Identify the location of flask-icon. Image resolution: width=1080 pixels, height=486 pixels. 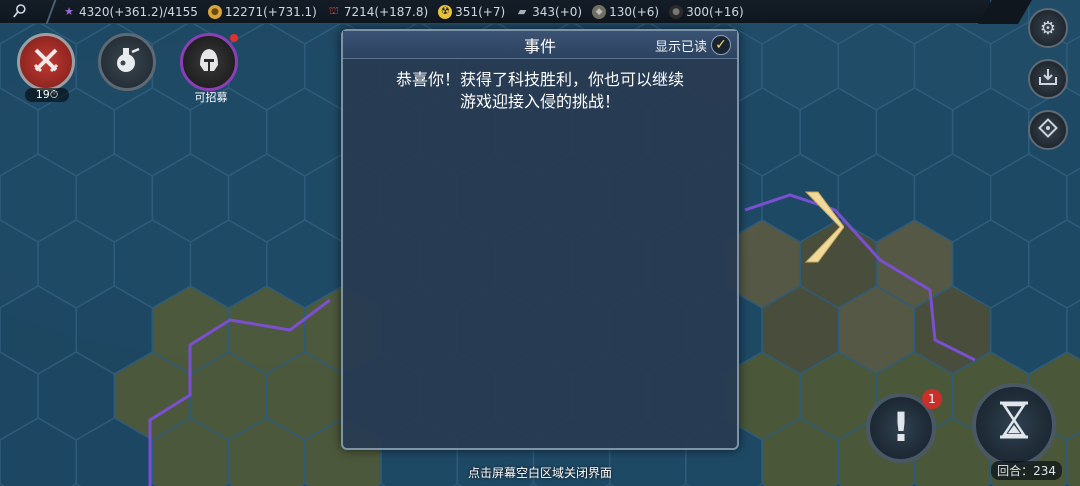
(127, 62).